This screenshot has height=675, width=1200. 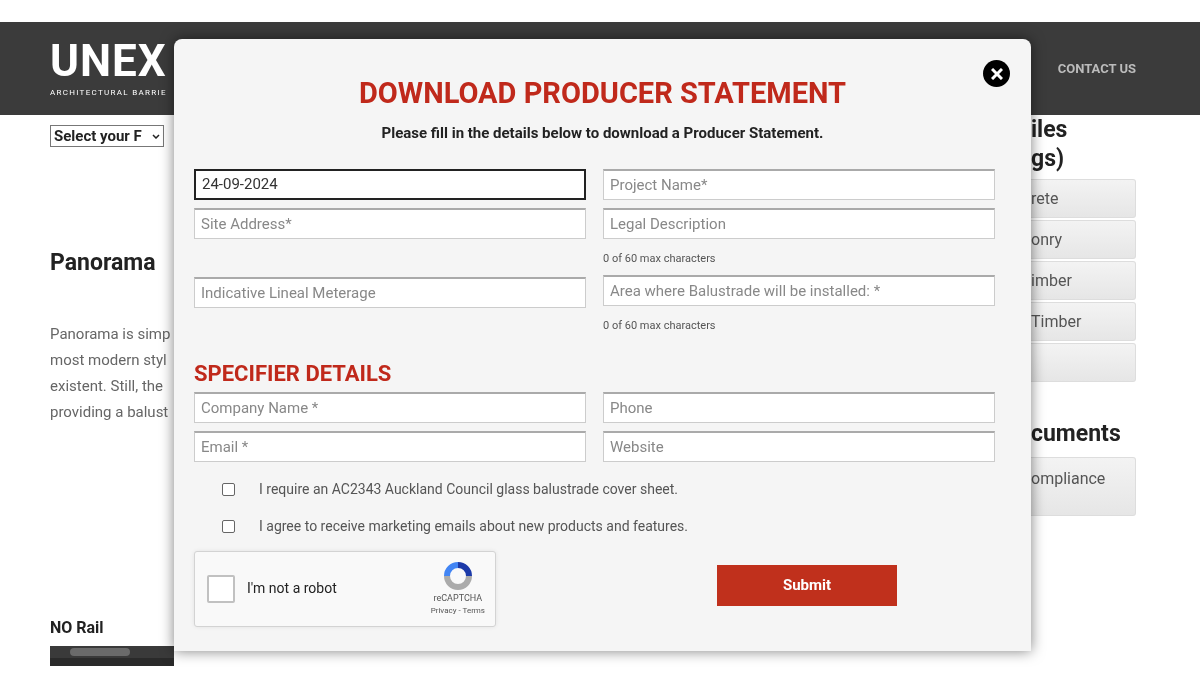 What do you see at coordinates (799, 184) in the screenshot?
I see `input-field: Project Name*` at bounding box center [799, 184].